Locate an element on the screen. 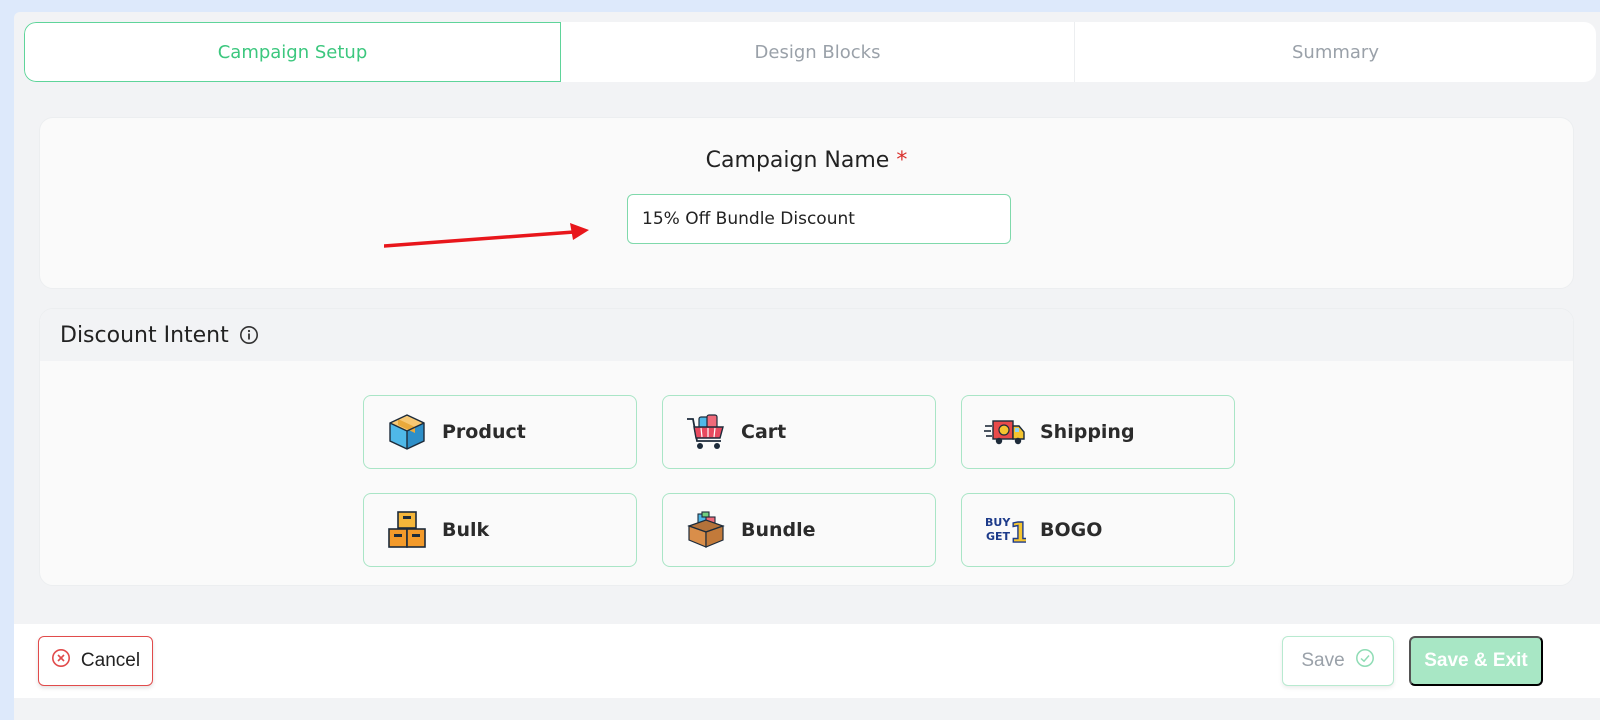 The image size is (1600, 720). save-and-exit-button: Save & Exit is located at coordinates (1476, 661).